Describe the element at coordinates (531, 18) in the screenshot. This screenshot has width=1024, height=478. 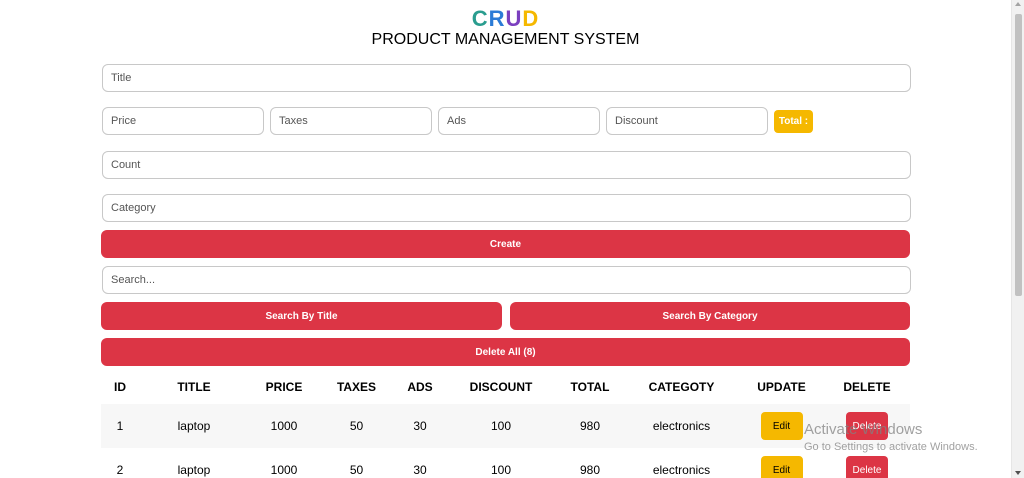
I see `logo-letter-d: D` at that location.